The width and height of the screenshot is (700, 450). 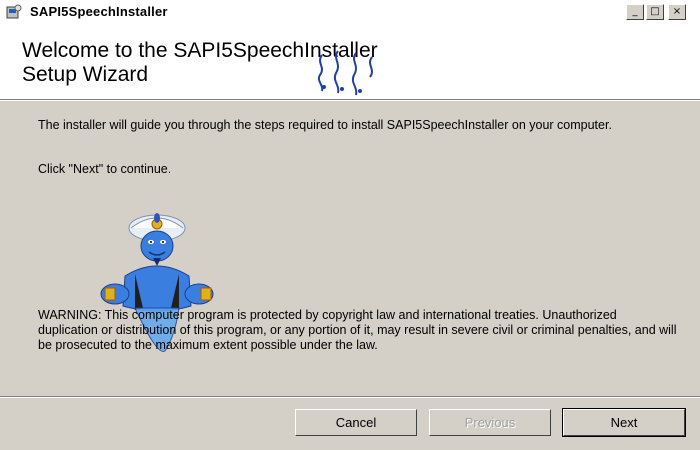 What do you see at coordinates (635, 12) in the screenshot?
I see `minimize-button: _` at bounding box center [635, 12].